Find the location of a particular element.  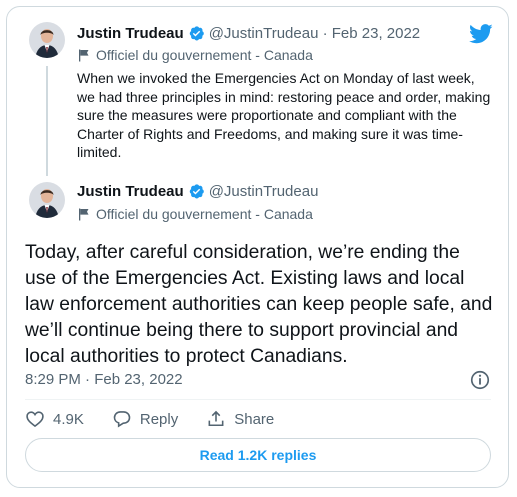

tweet-timestamp: 8:29 PM · Feb 23, 2022 is located at coordinates (104, 379).